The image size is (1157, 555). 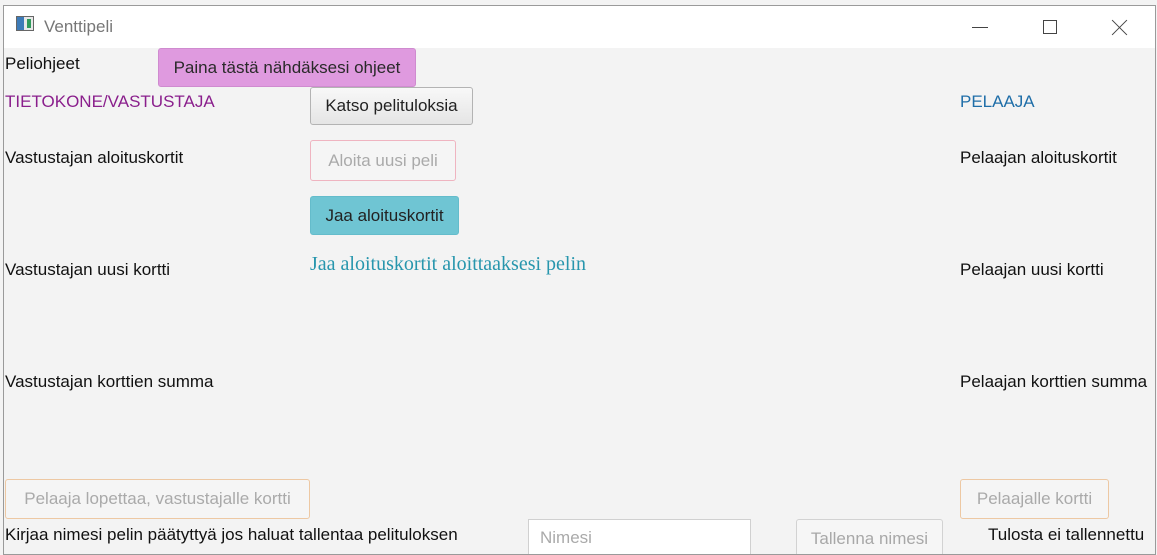 I want to click on close-icon, so click(x=1120, y=27).